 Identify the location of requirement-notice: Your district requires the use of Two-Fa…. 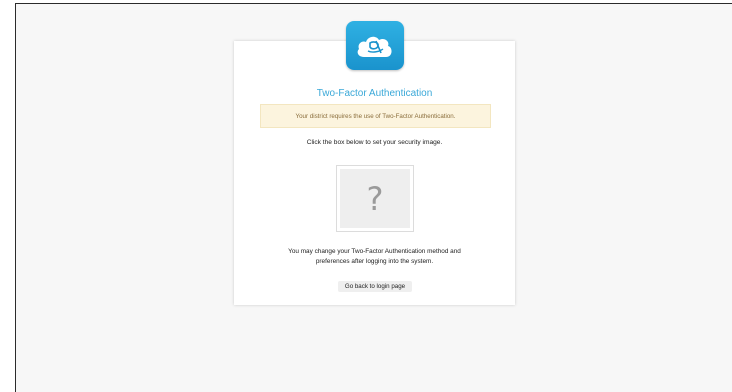
(375, 116).